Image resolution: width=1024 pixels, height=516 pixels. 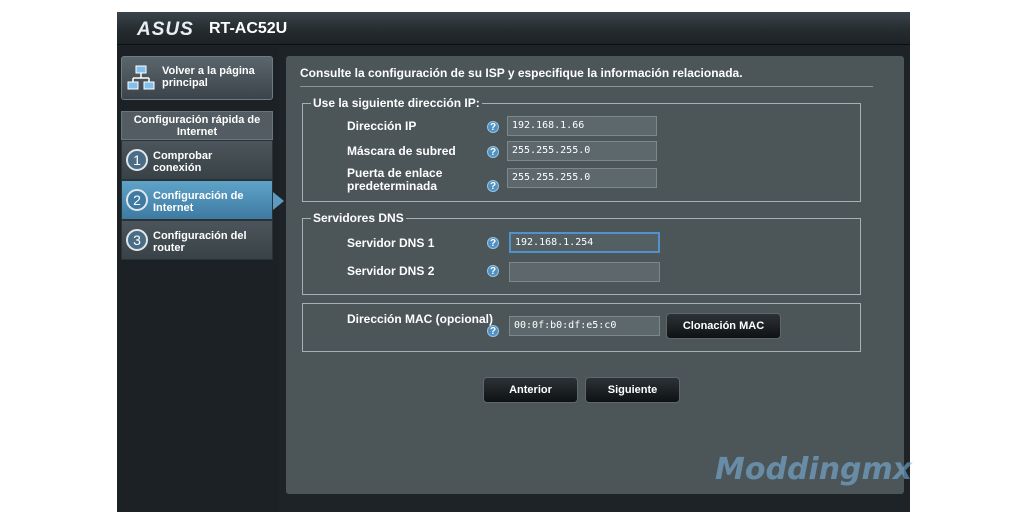 What do you see at coordinates (814, 469) in the screenshot?
I see `watermark-logo: Moddingmx` at bounding box center [814, 469].